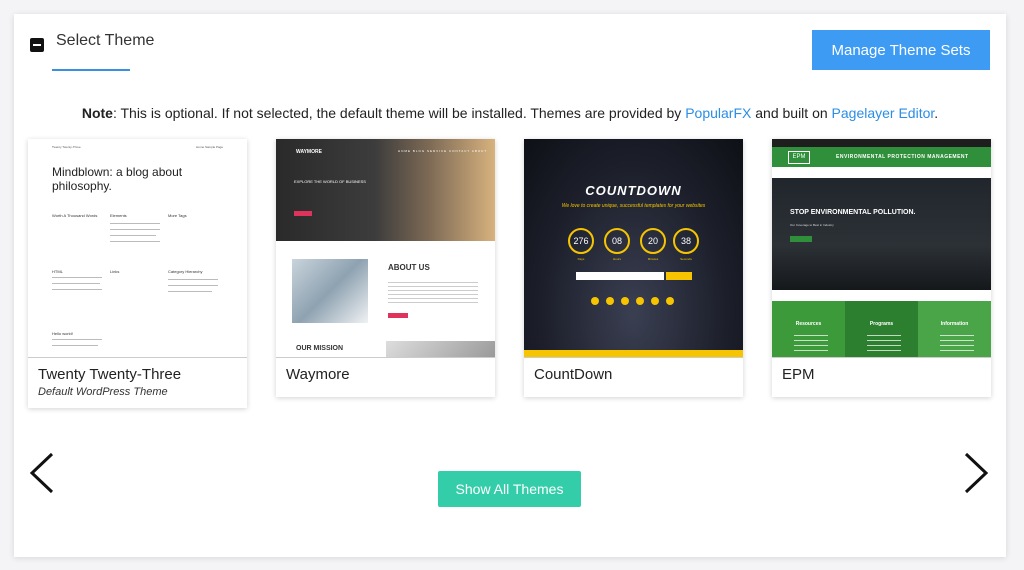 The height and width of the screenshot is (570, 1024). What do you see at coordinates (881, 234) in the screenshot?
I see `preview-hero` at bounding box center [881, 234].